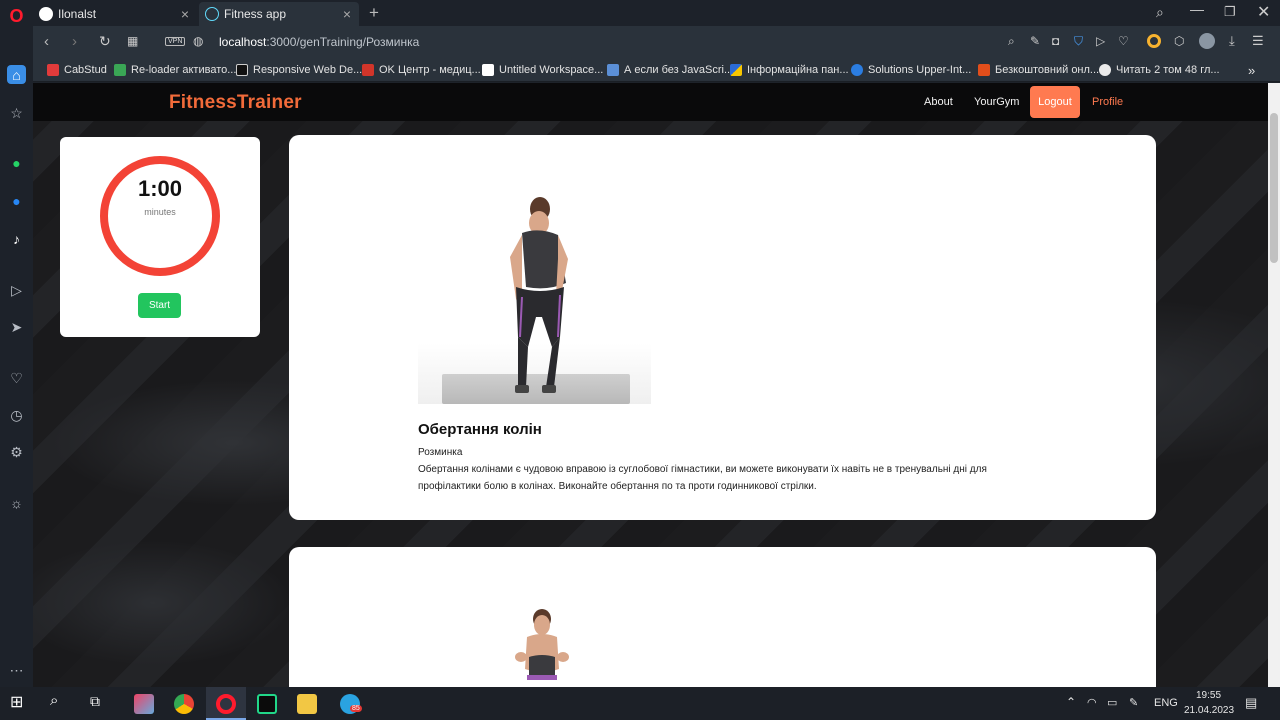  Describe the element at coordinates (16, 238) in the screenshot. I see `tiktok-icon: ♪` at that location.